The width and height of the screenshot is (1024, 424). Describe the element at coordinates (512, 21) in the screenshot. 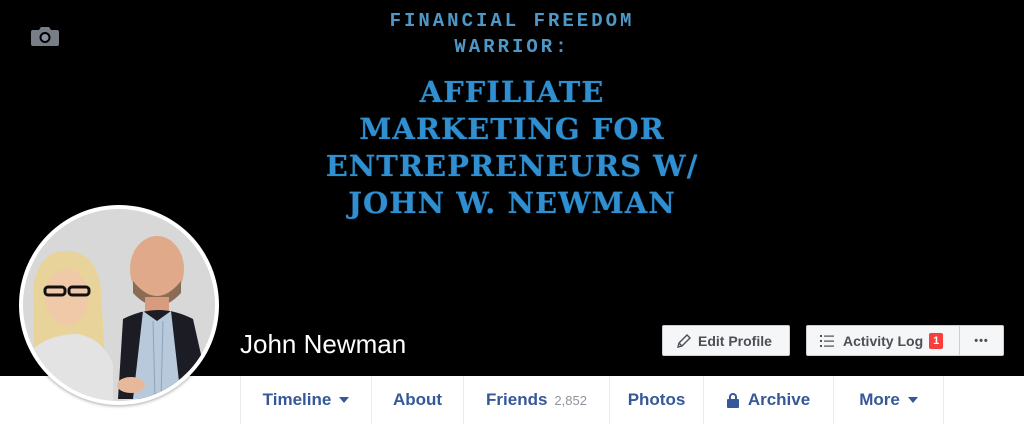

I see `cover-subtitle-line: FINANCIAL FREEDOM` at that location.